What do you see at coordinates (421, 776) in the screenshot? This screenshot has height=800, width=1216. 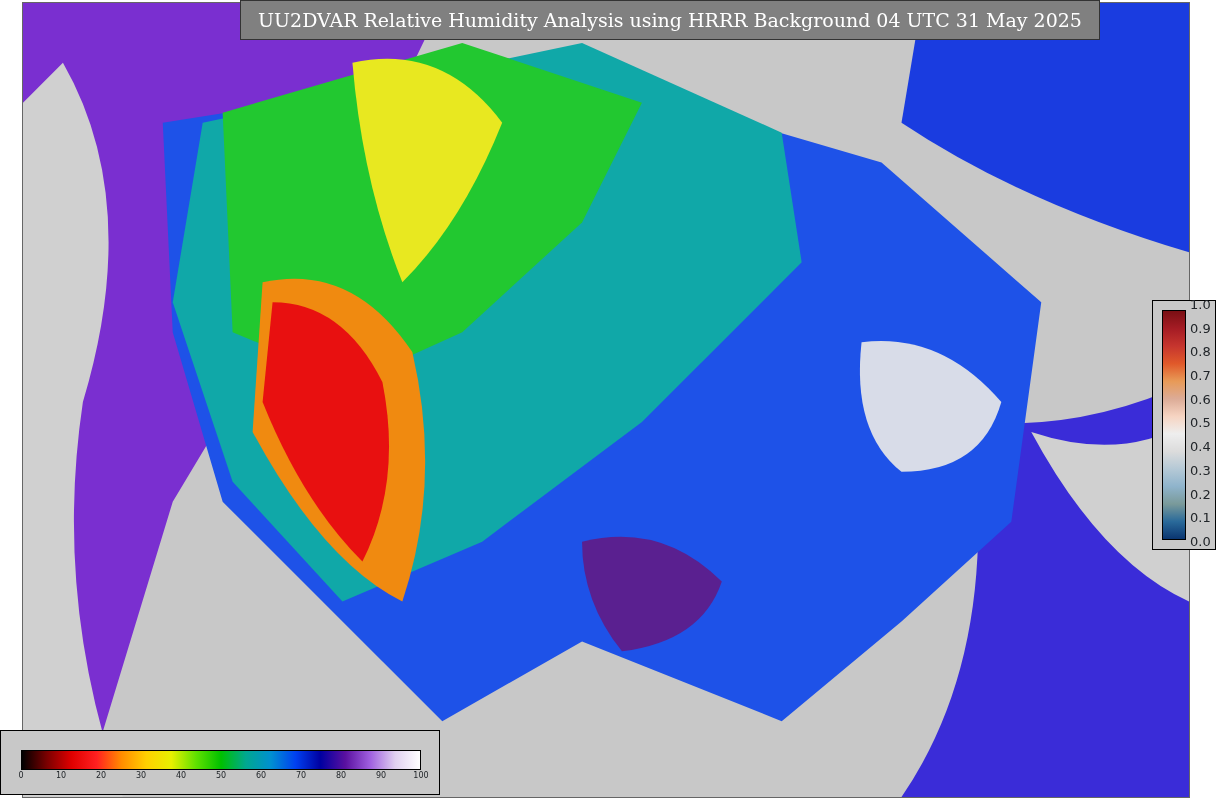 I see `tick-label: 100` at bounding box center [421, 776].